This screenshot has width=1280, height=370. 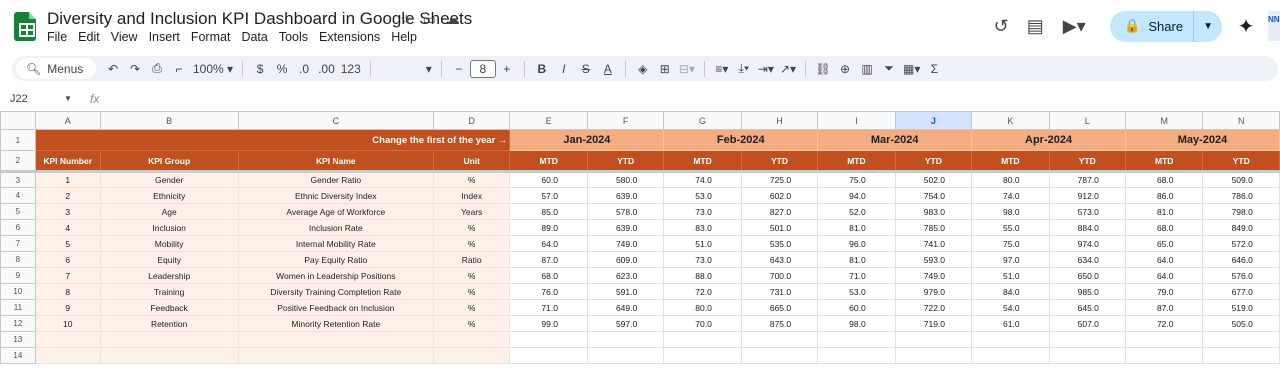 What do you see at coordinates (856, 179) in the screenshot?
I see `value-cell: 75.0` at bounding box center [856, 179].